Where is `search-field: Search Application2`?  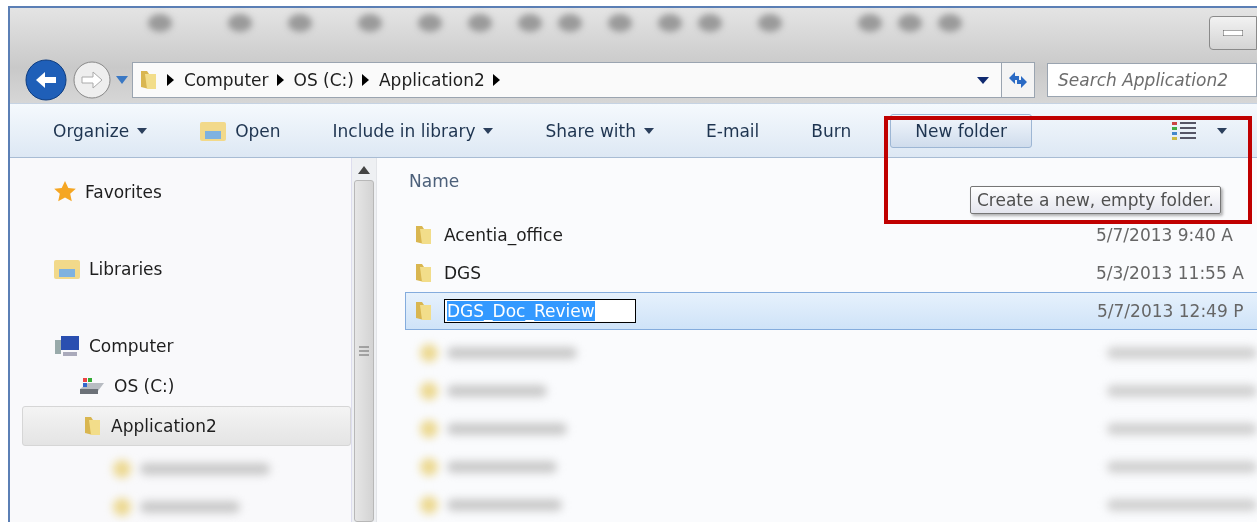 search-field: Search Application2 is located at coordinates (1152, 80).